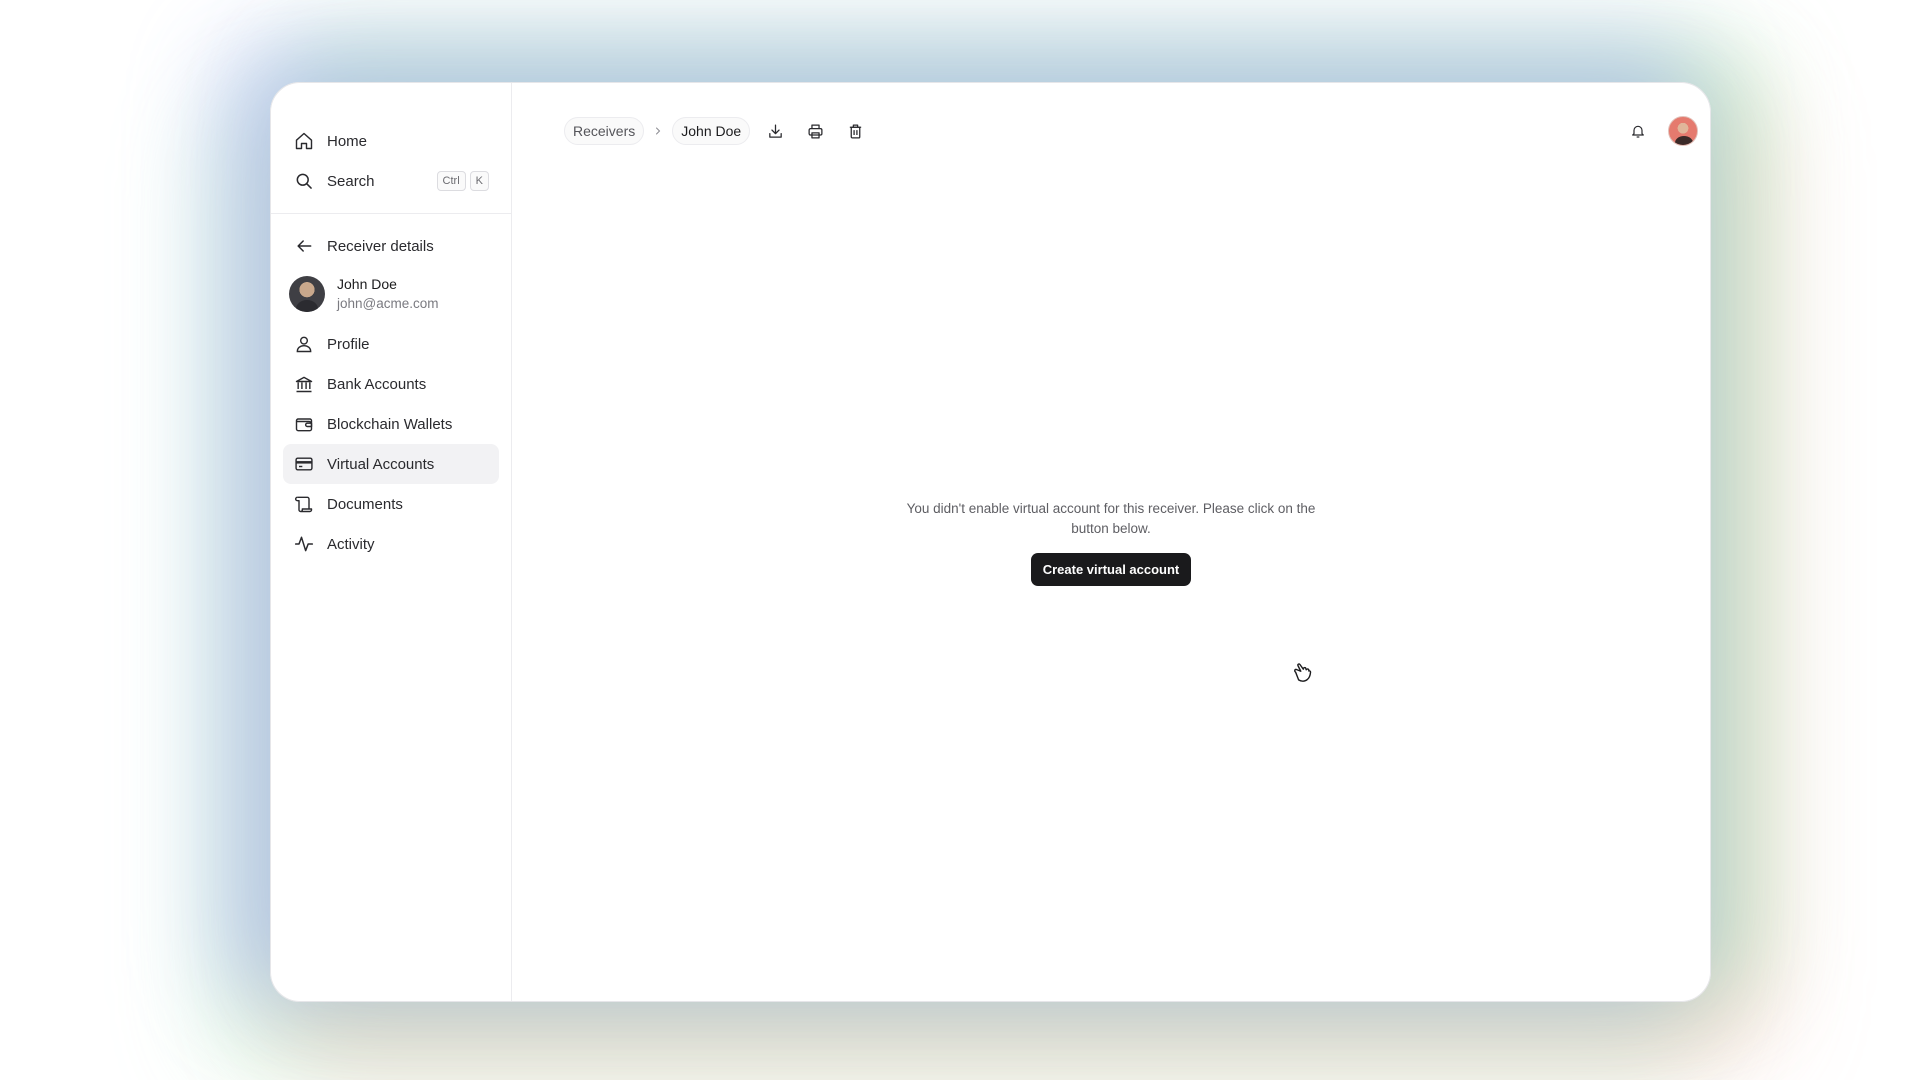 The width and height of the screenshot is (1920, 1080). I want to click on trash-icon, so click(855, 131).